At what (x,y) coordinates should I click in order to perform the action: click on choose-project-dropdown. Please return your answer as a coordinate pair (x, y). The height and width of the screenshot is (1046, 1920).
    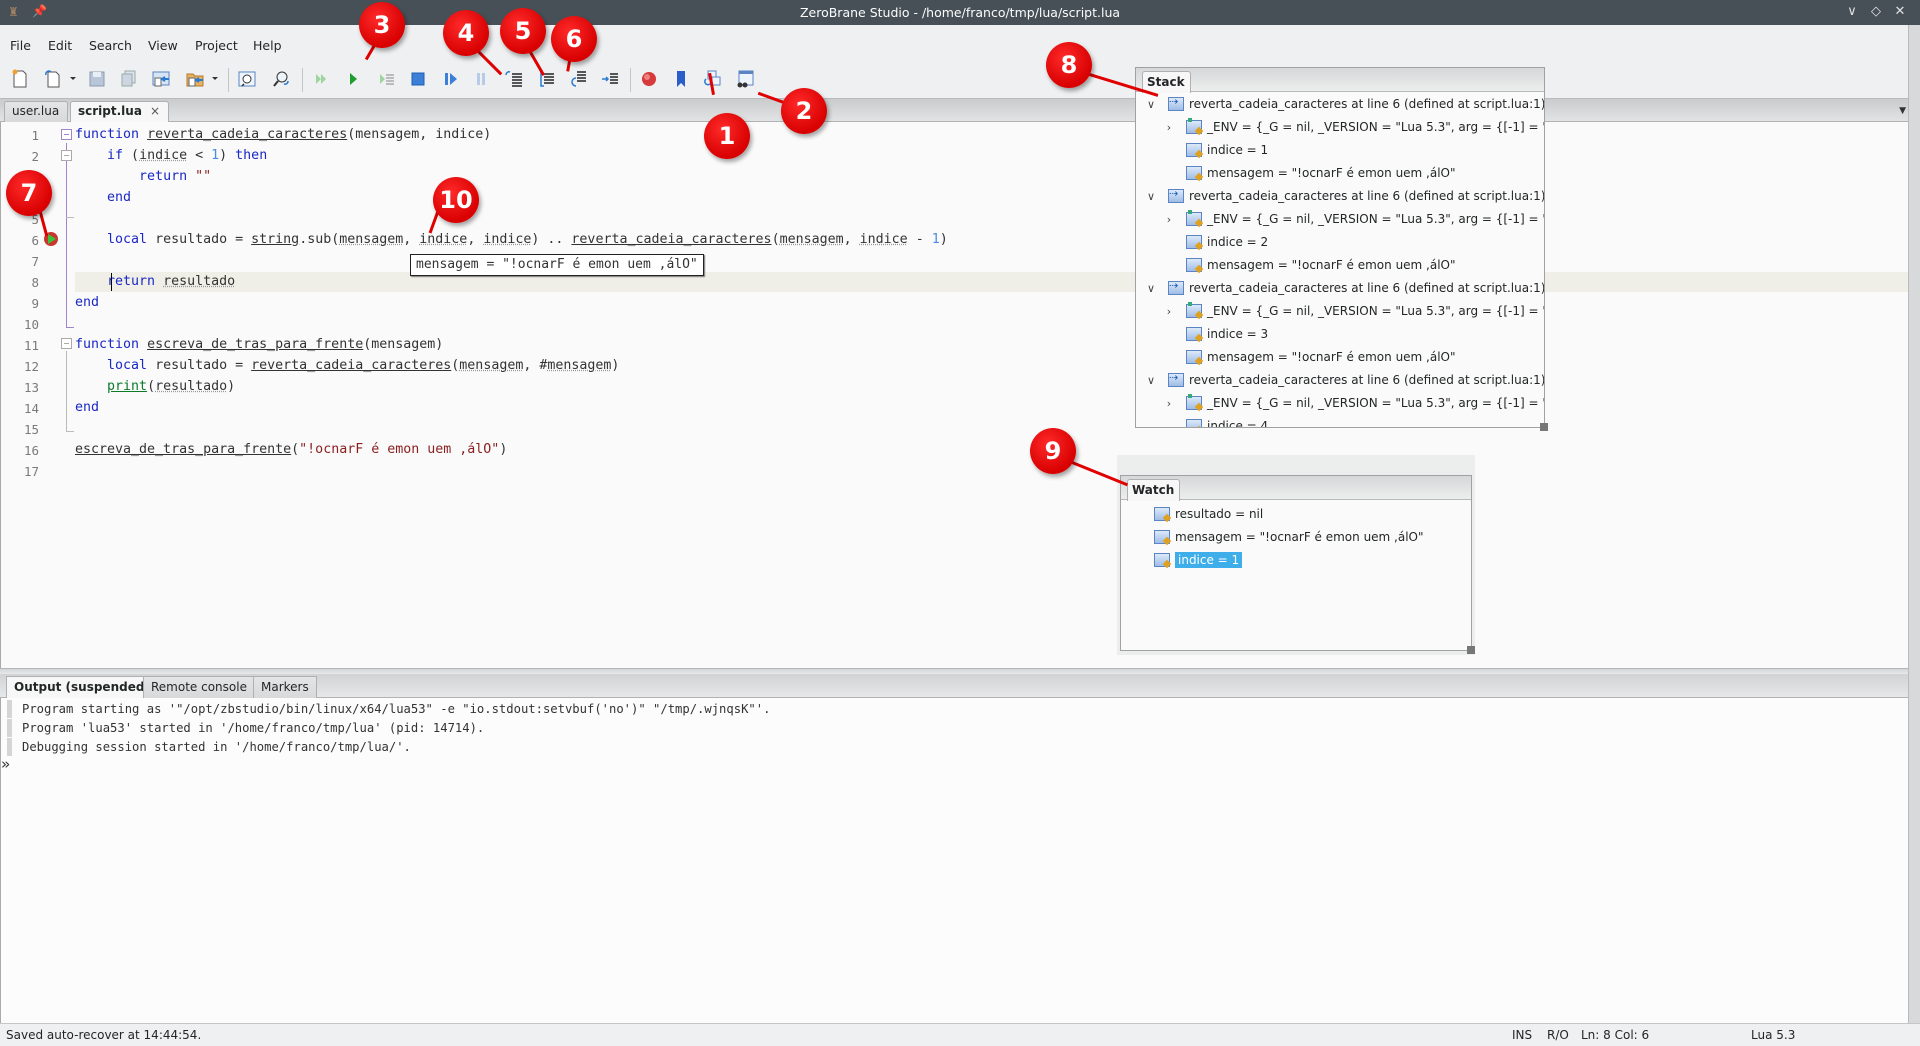
    Looking at the image, I should click on (215, 78).